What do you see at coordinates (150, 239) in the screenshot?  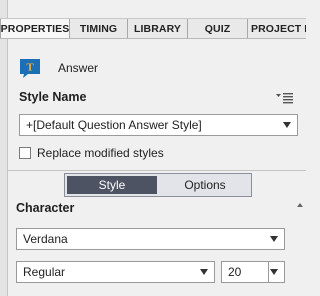 I see `font-family-select: Verdana` at bounding box center [150, 239].